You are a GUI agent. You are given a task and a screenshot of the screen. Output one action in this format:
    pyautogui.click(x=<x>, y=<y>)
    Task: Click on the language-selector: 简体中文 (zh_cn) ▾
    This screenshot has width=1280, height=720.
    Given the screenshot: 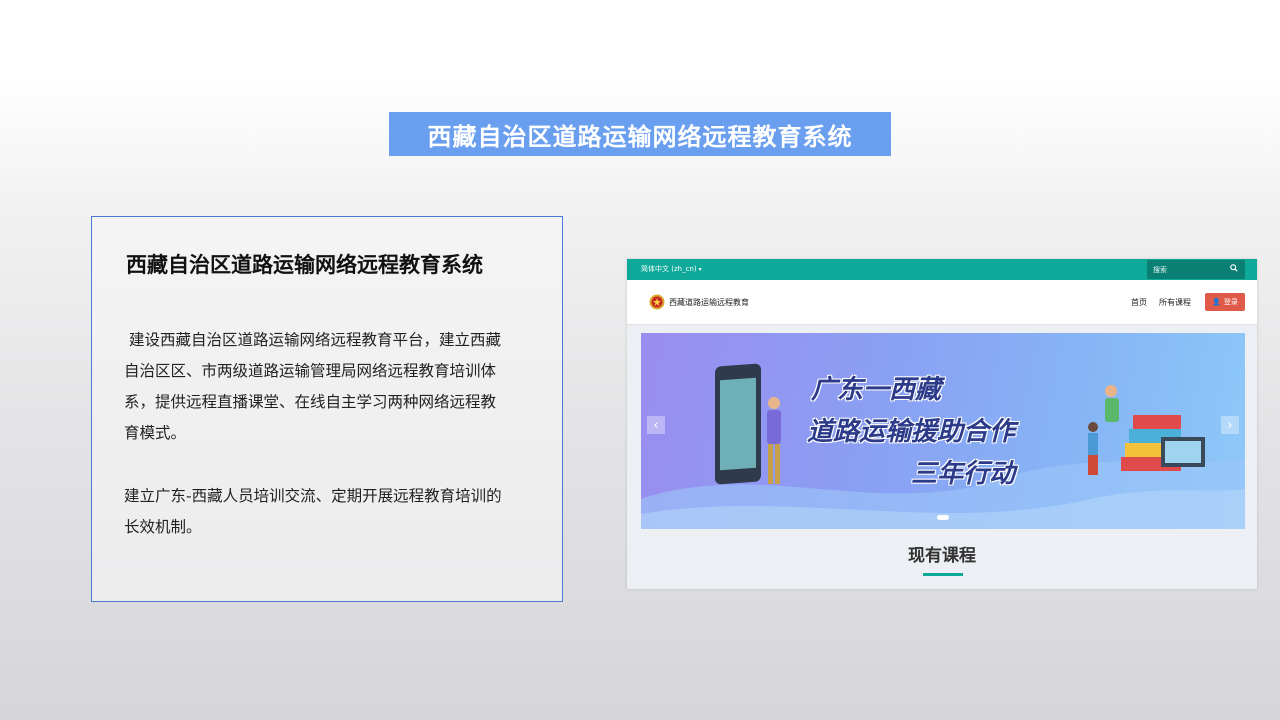 What is the action you would take?
    pyautogui.click(x=671, y=269)
    